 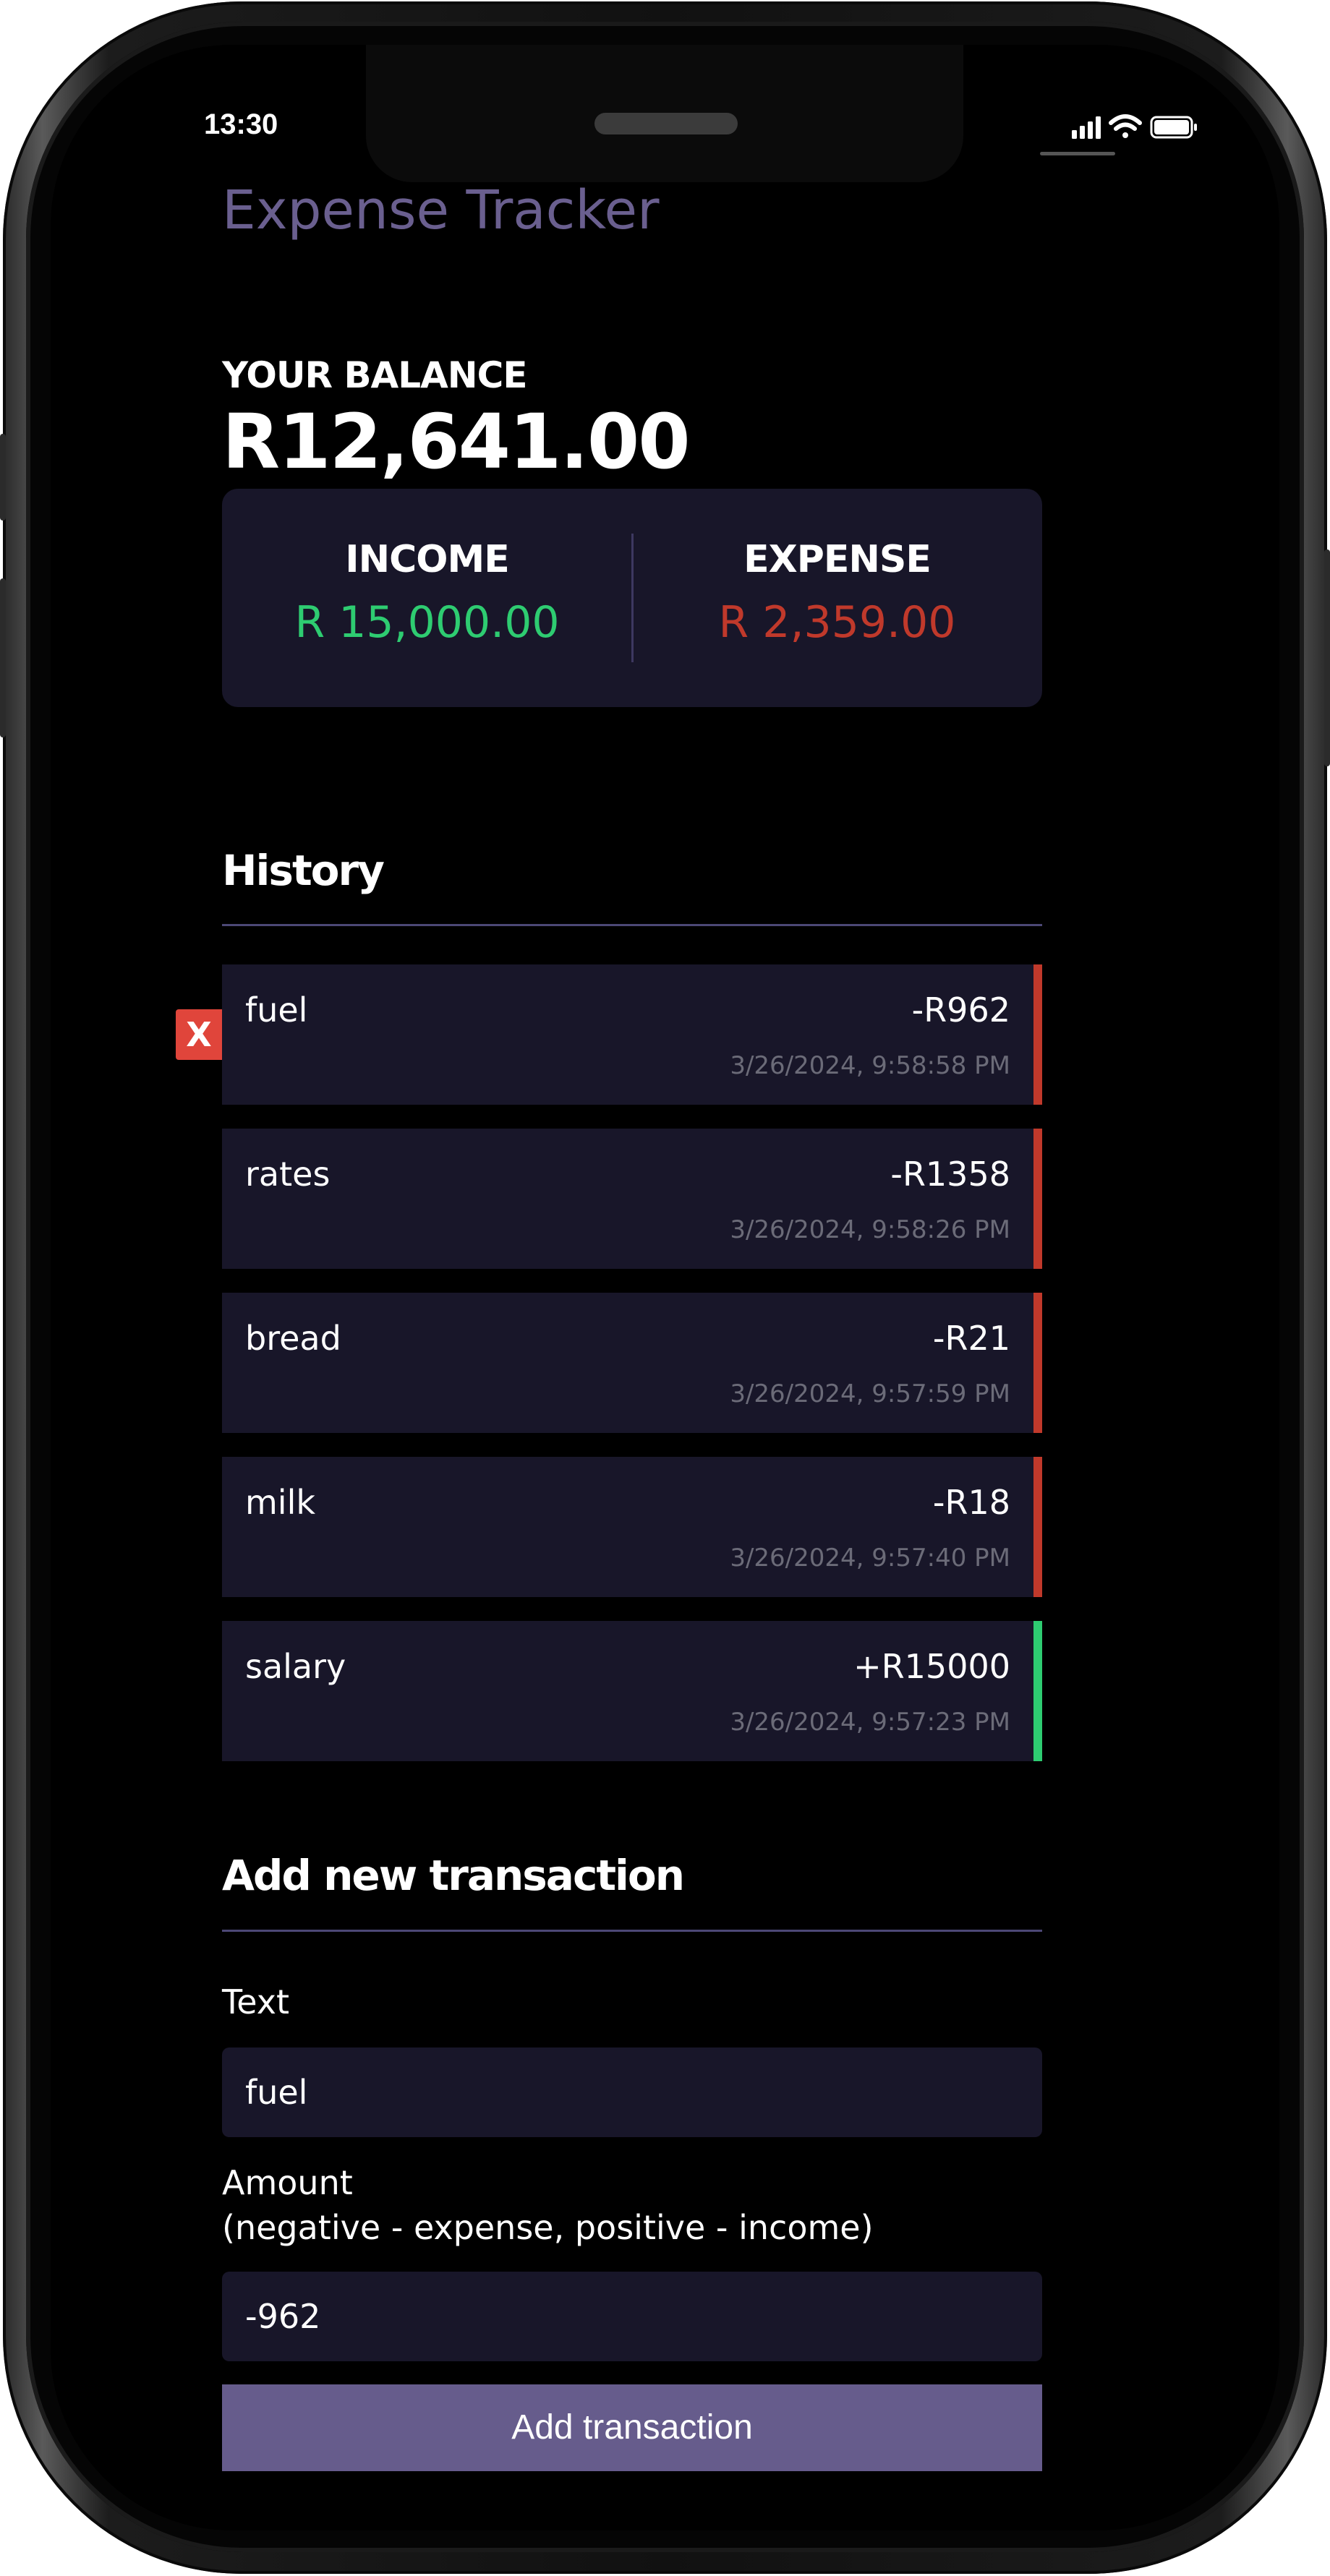 I want to click on history-divider, so click(x=632, y=925).